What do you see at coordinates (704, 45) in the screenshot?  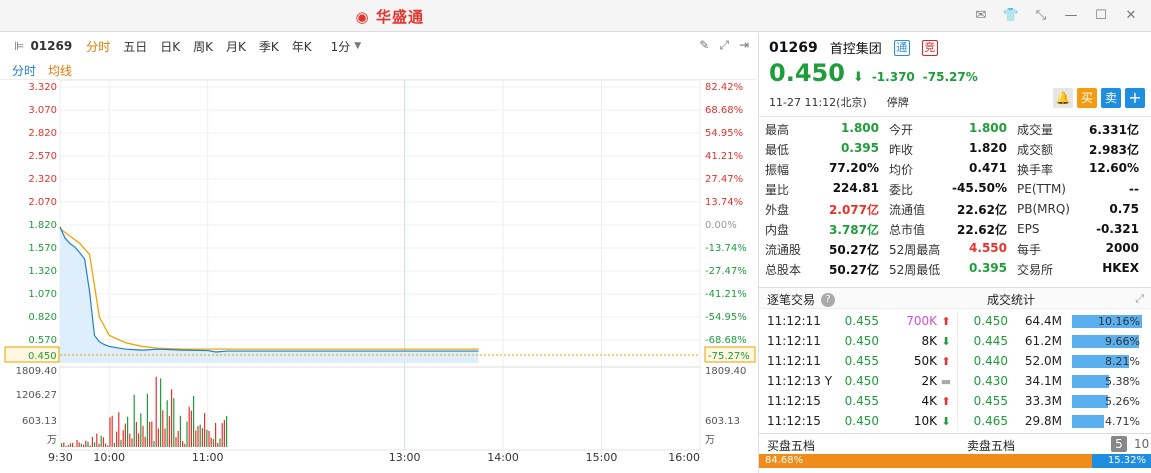 I see `pen-icon: ✎` at bounding box center [704, 45].